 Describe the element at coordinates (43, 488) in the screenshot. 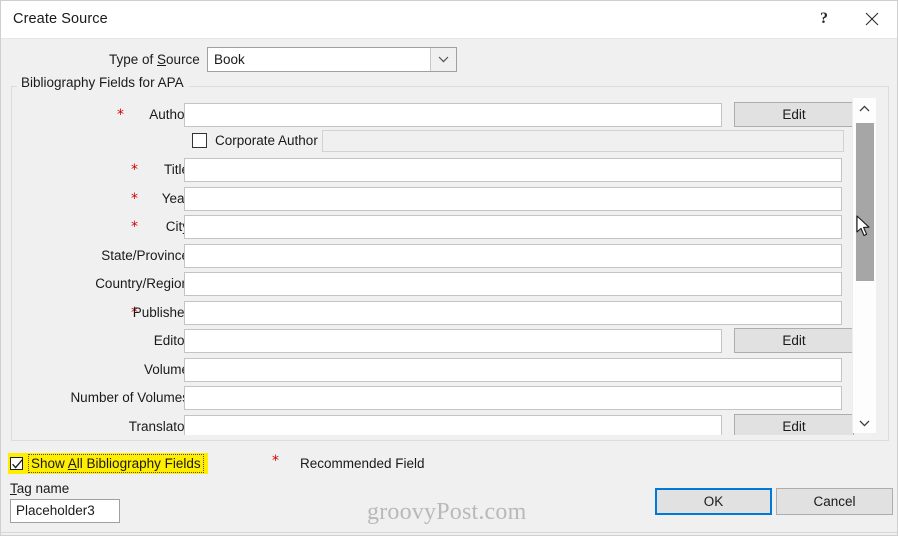

I see `tag-name-label-post: ag name` at that location.